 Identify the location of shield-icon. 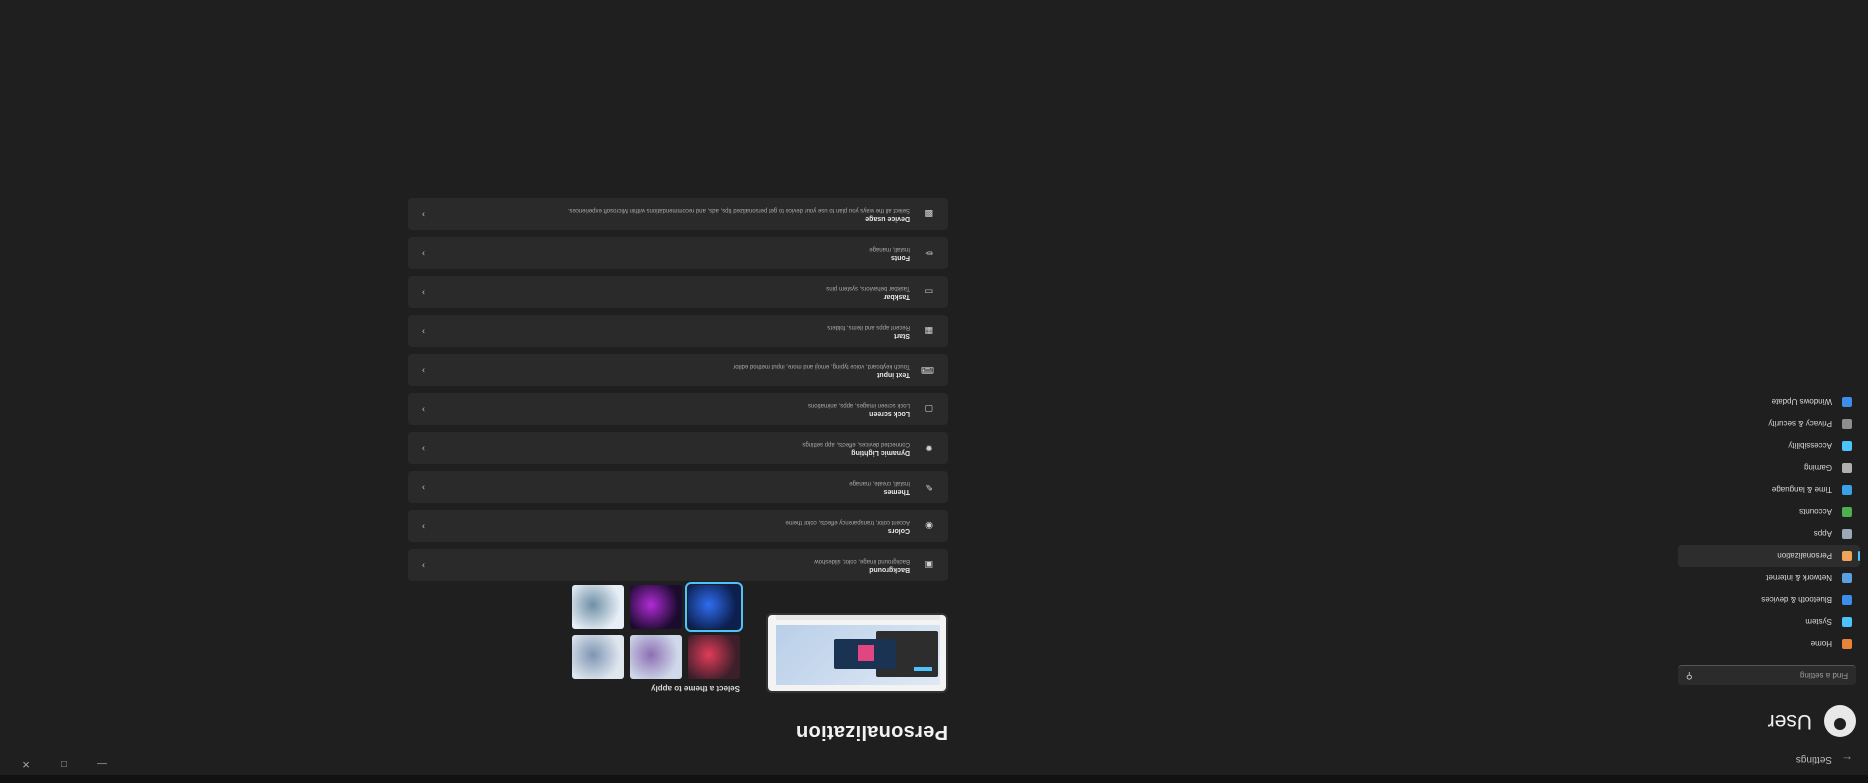
(1847, 424).